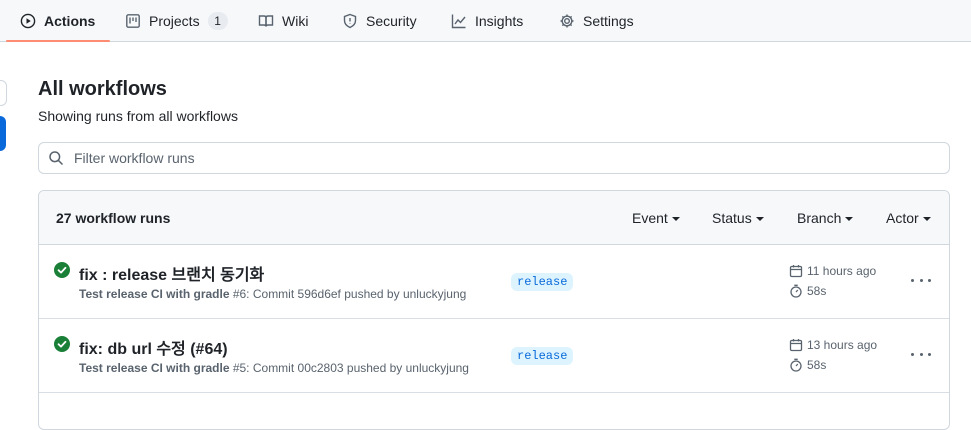 Image resolution: width=971 pixels, height=430 pixels. I want to click on project-icon, so click(133, 21).